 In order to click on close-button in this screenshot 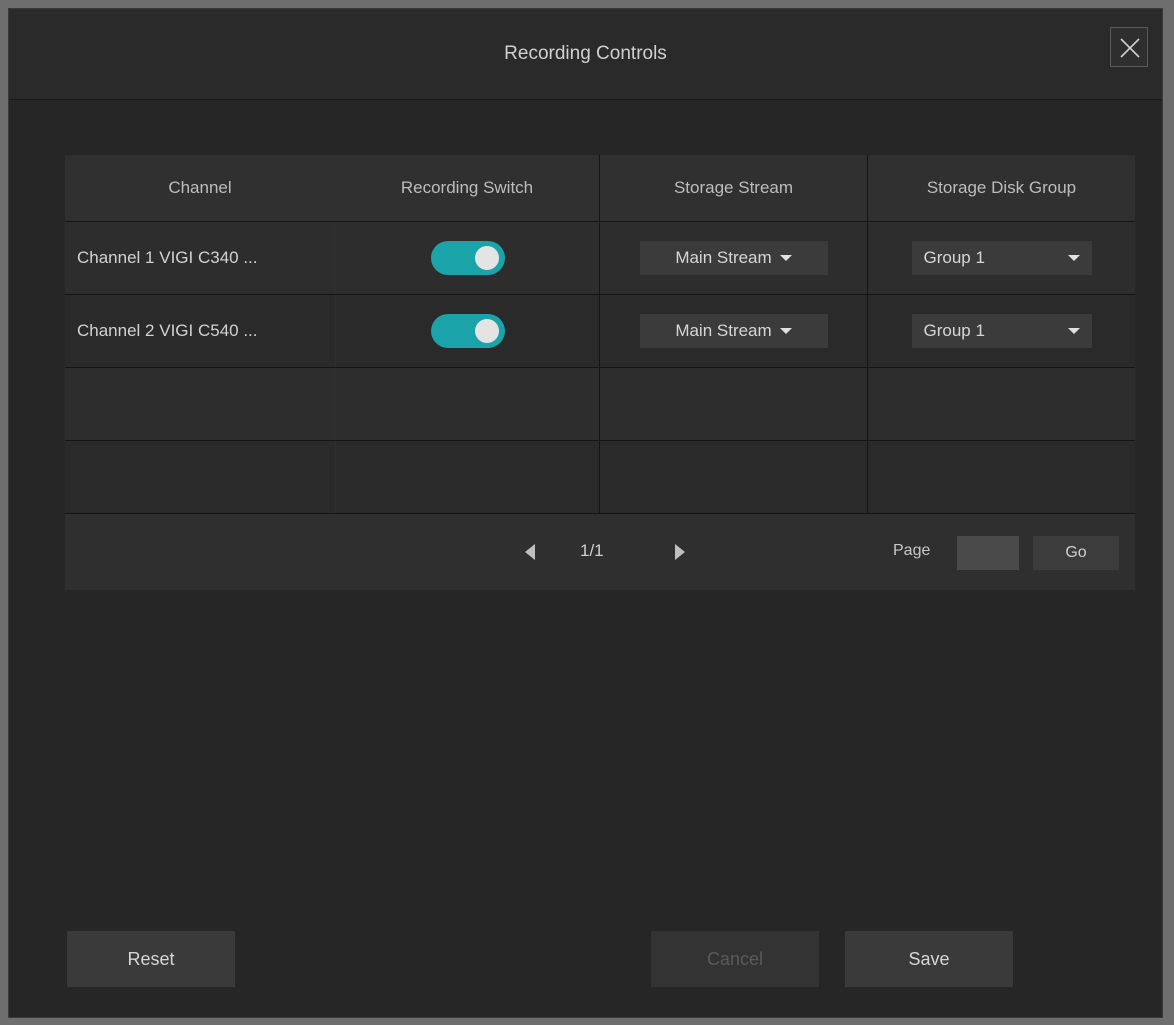, I will do `click(1129, 47)`.